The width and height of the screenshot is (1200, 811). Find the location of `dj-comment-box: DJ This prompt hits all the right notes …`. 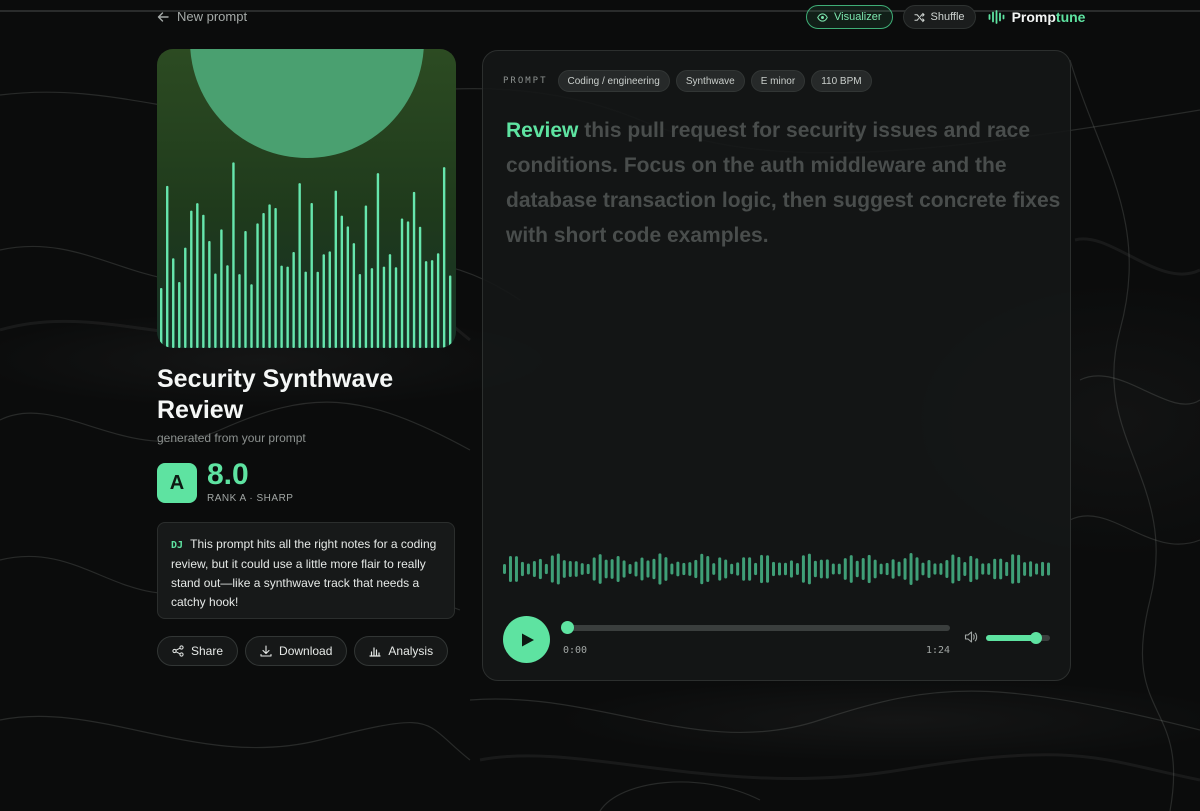

dj-comment-box: DJ This prompt hits all the right notes … is located at coordinates (306, 570).